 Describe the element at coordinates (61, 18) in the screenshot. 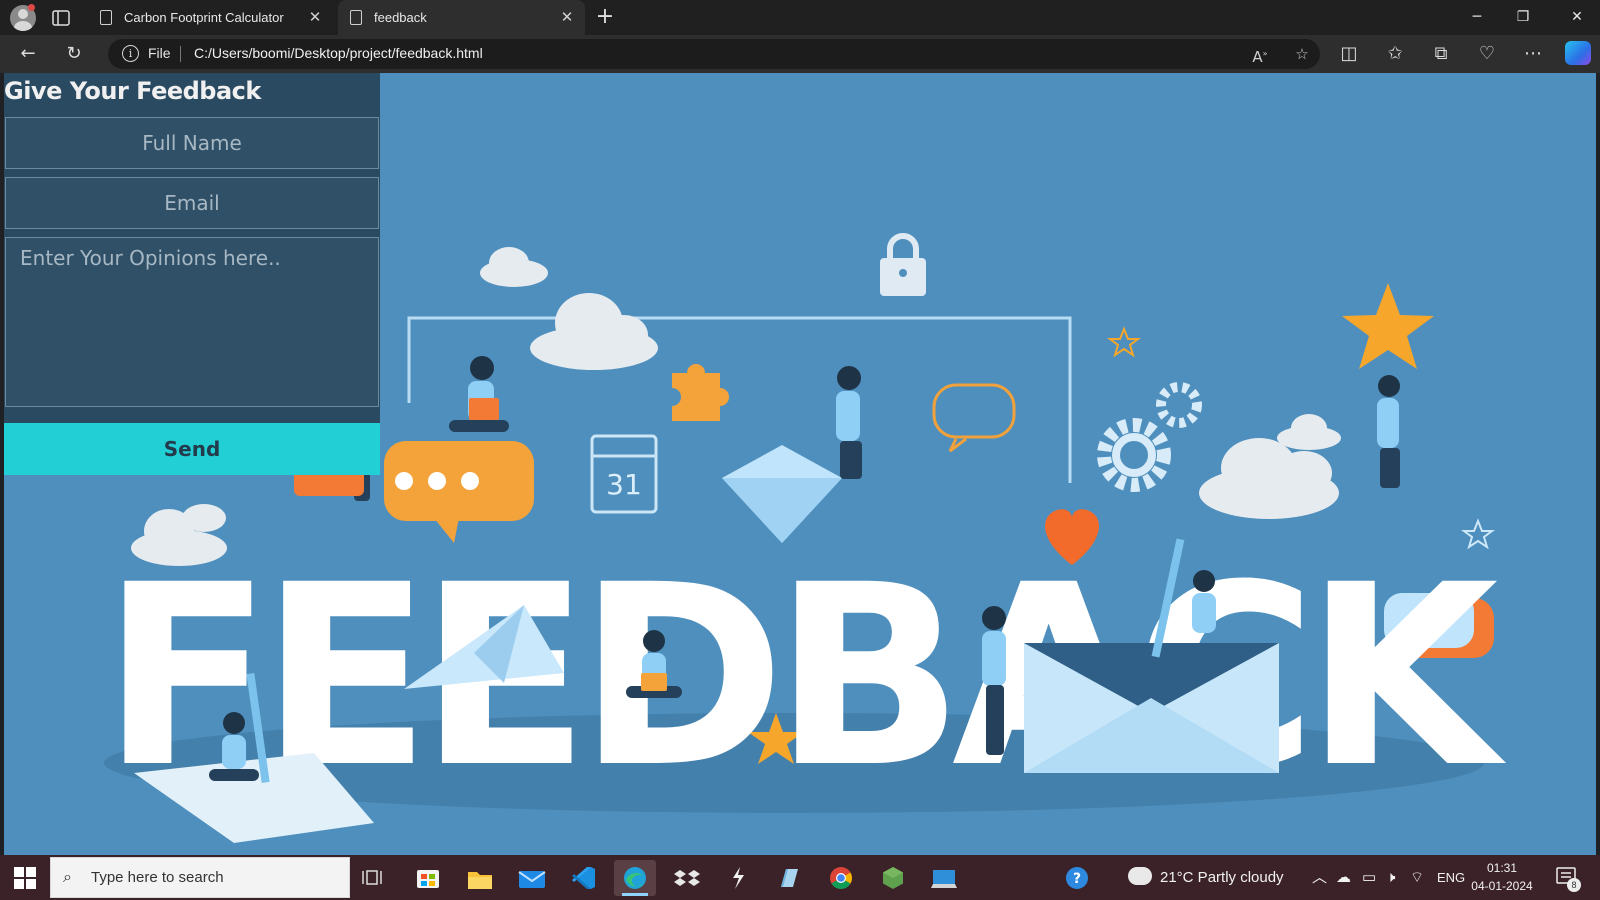

I see `tab-actions-icon` at that location.